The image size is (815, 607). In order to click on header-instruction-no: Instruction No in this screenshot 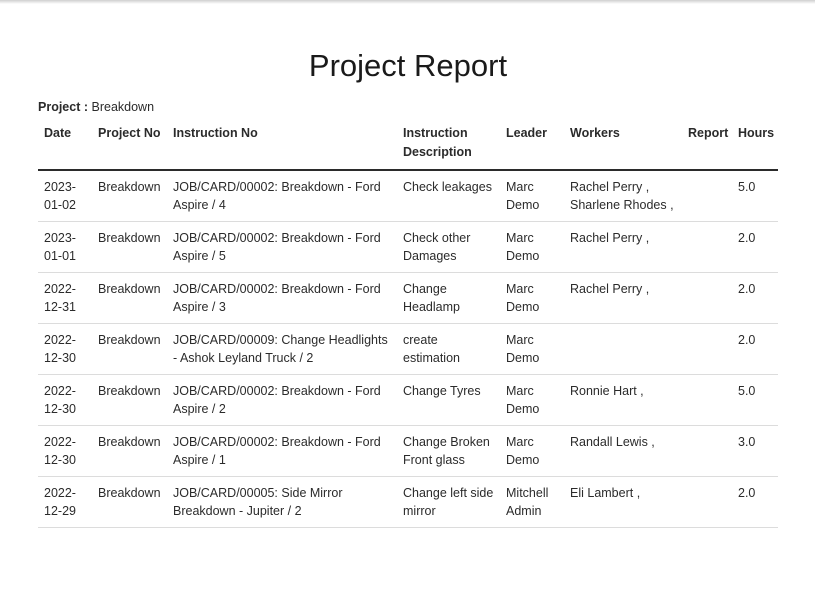, I will do `click(282, 145)`.